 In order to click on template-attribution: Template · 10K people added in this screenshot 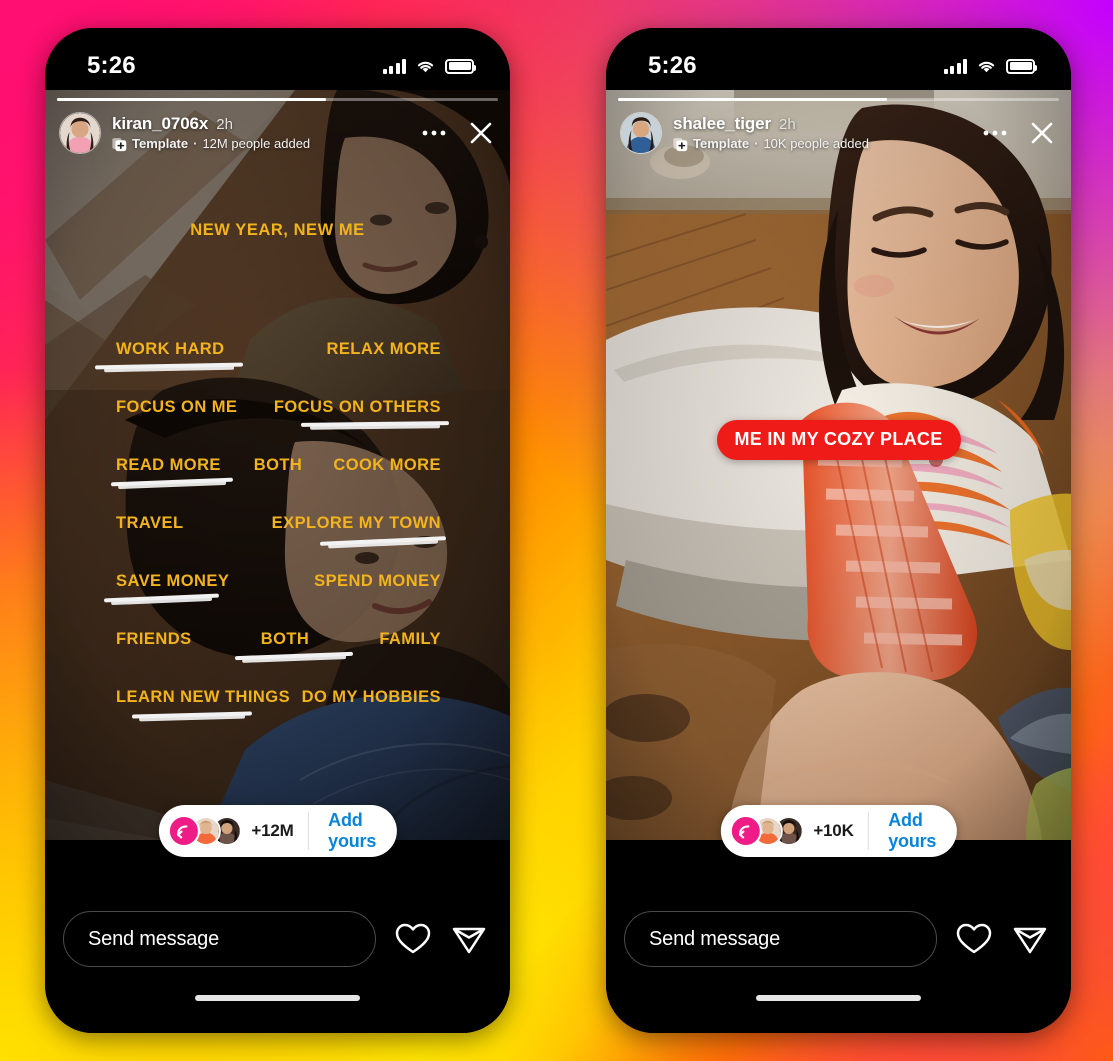, I will do `click(820, 143)`.